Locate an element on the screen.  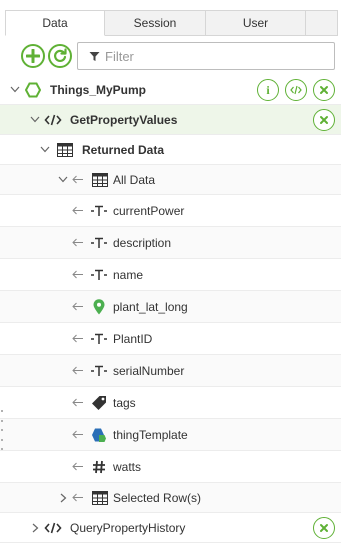
filter-box is located at coordinates (206, 56).